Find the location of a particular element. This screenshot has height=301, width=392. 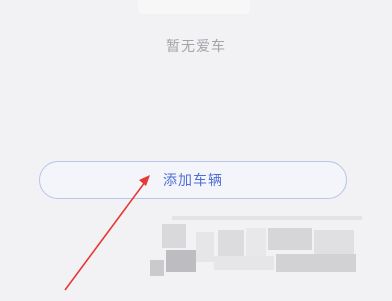

placeholder-image-edge is located at coordinates (194, 7).